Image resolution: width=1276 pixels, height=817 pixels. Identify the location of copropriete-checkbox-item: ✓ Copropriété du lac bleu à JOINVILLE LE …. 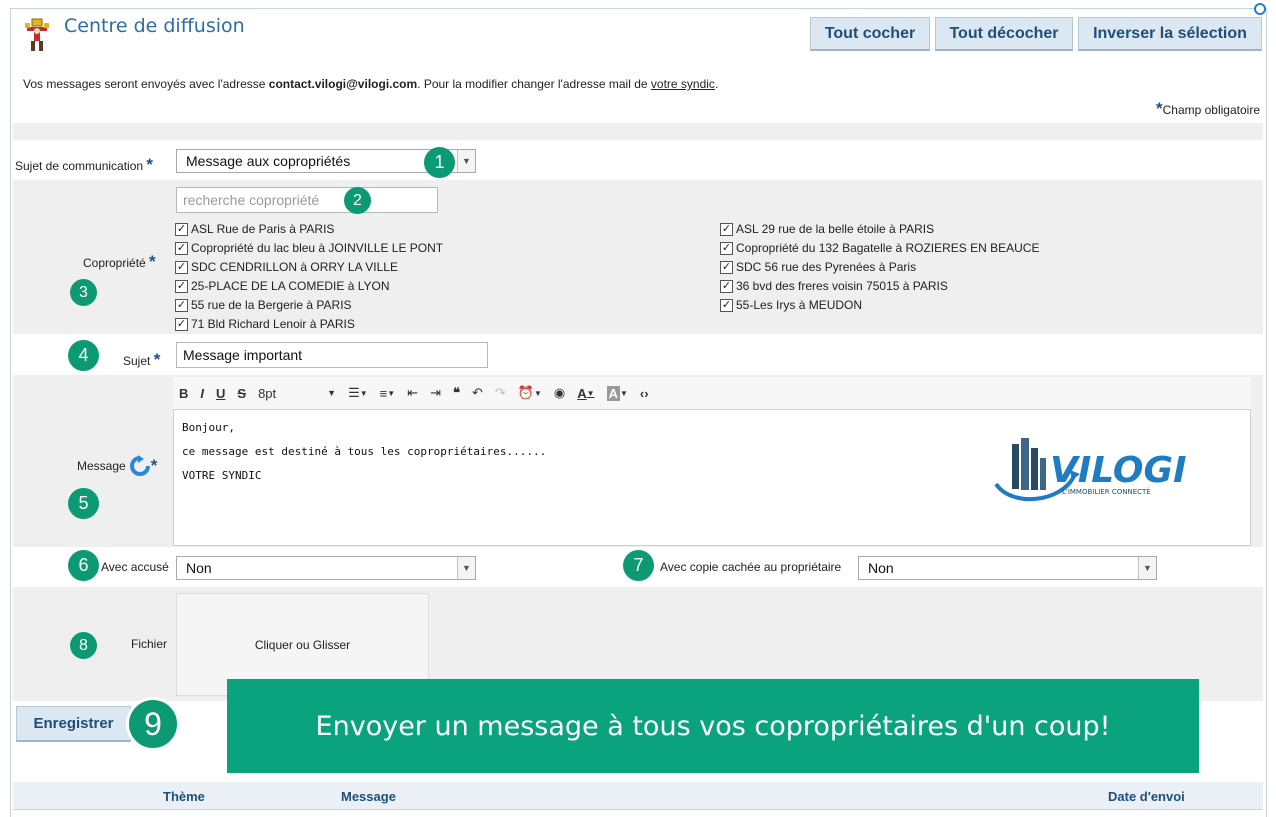
(309, 248).